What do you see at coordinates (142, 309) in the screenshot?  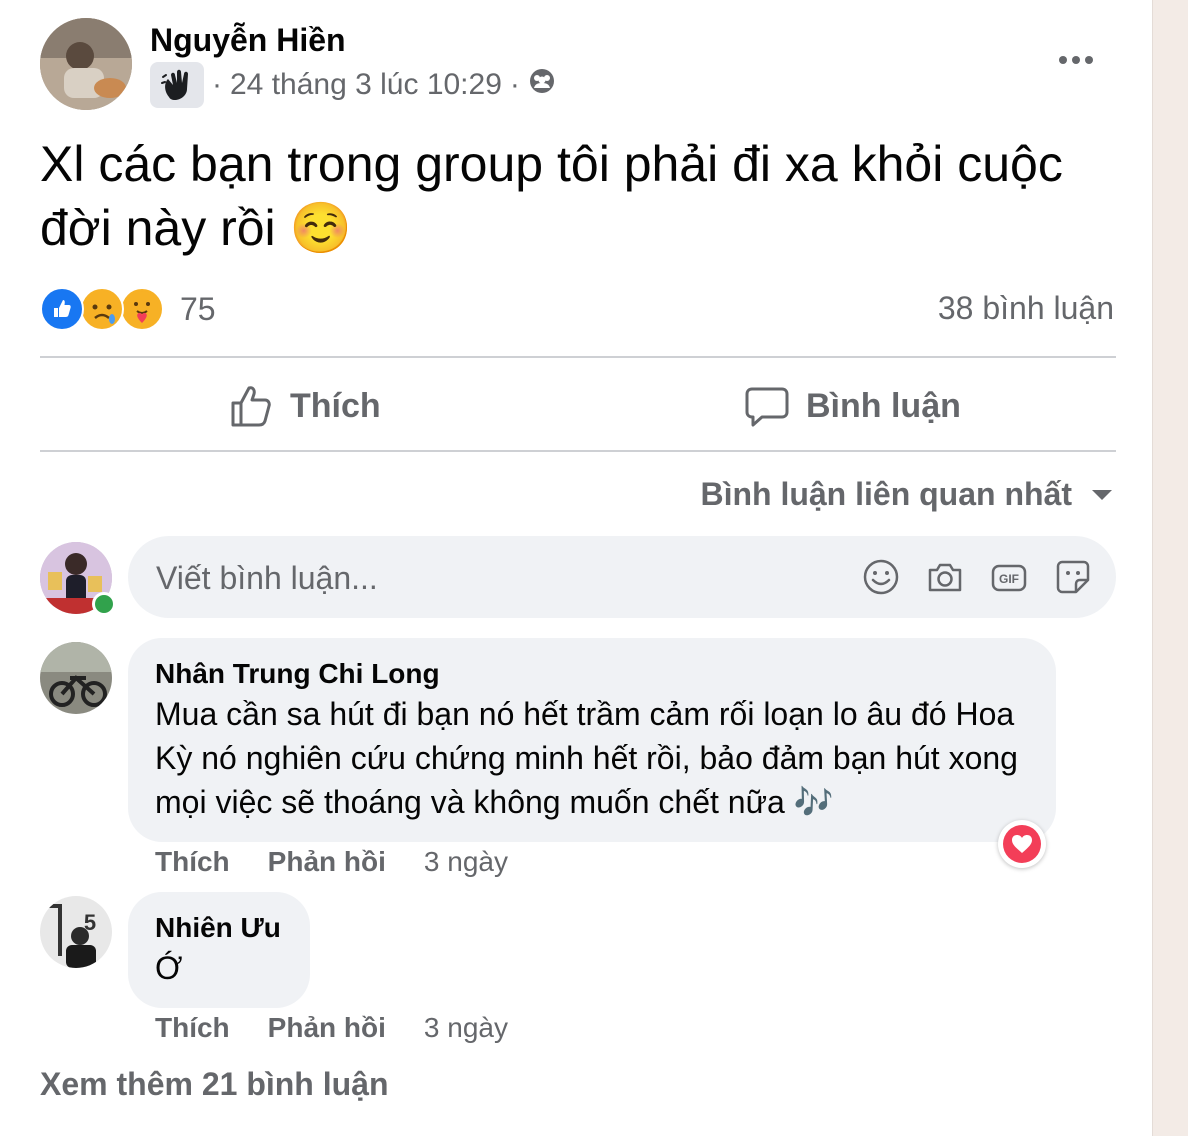 I see `care-icon` at bounding box center [142, 309].